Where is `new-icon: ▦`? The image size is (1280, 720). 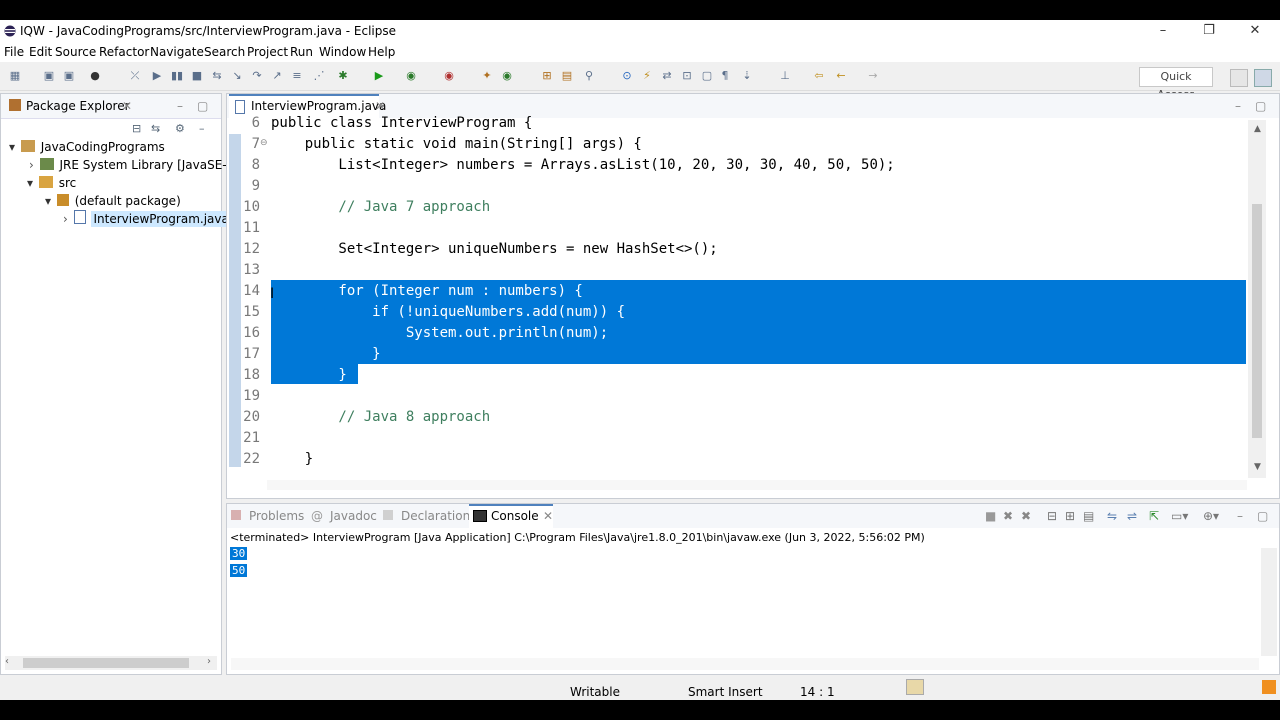 new-icon: ▦ is located at coordinates (15, 76).